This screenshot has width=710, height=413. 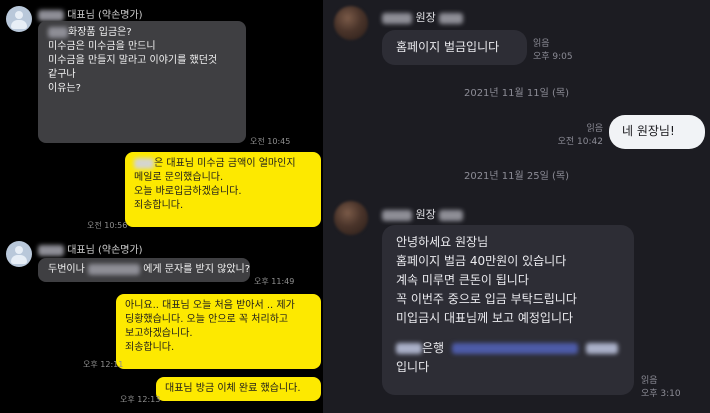 I want to click on redacted-account-number, so click(x=514, y=348).